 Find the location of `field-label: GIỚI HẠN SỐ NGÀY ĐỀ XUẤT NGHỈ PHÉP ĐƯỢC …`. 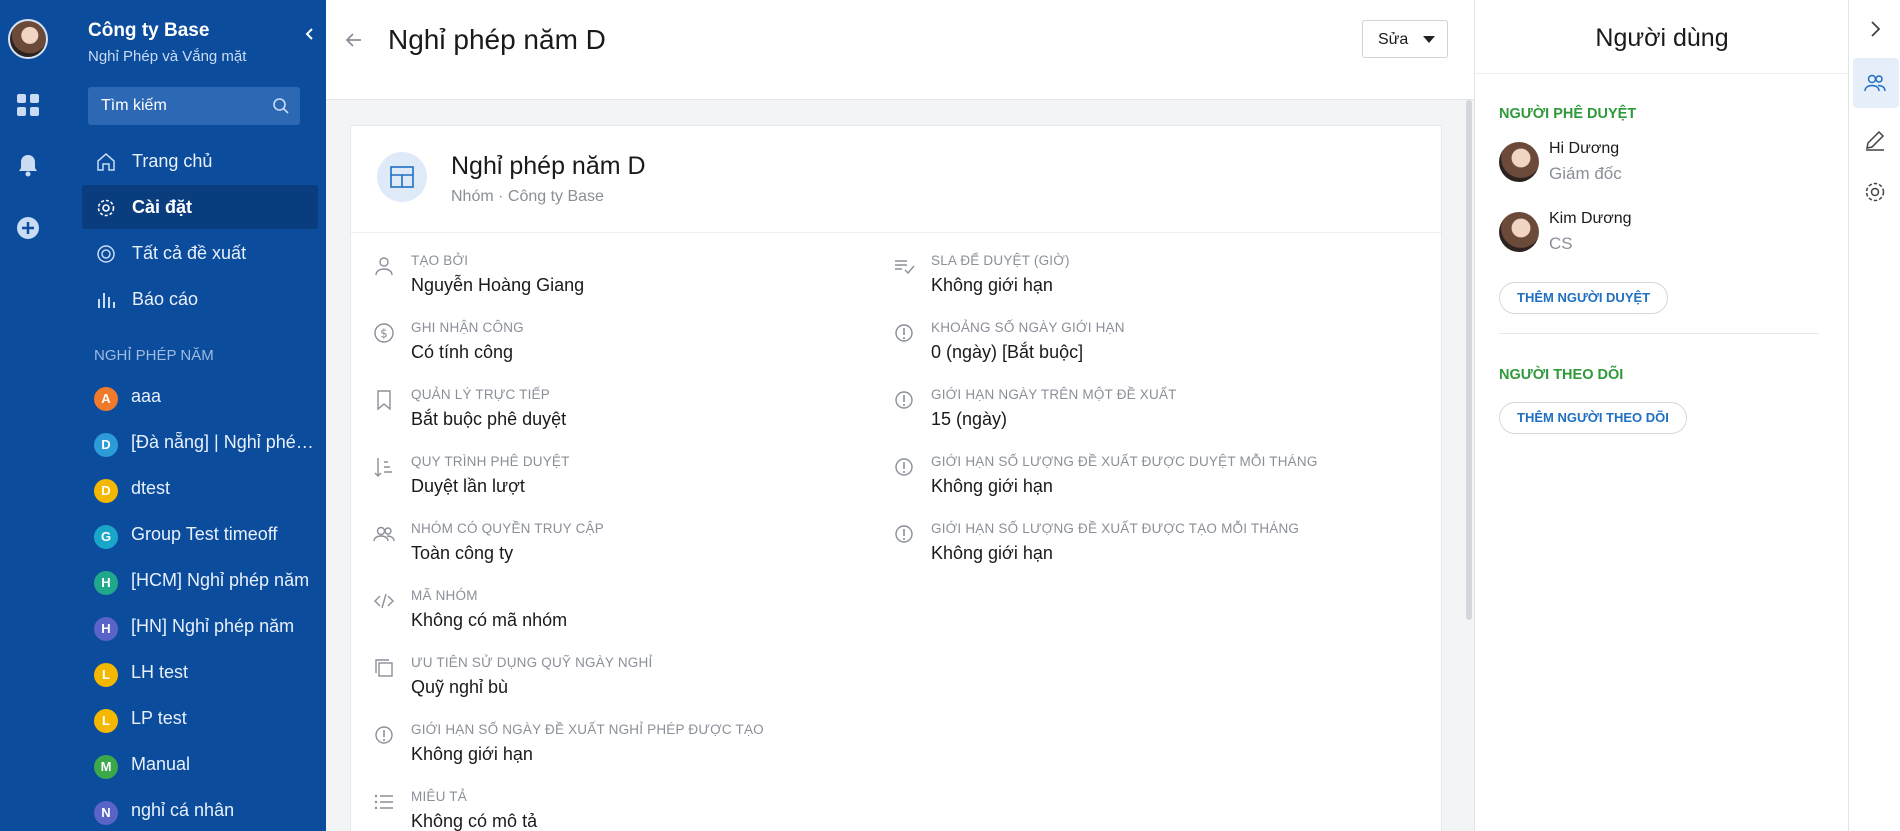

field-label: GIỚI HẠN SỐ NGÀY ĐỀ XUẤT NGHỈ PHÉP ĐƯỢC … is located at coordinates (587, 729).